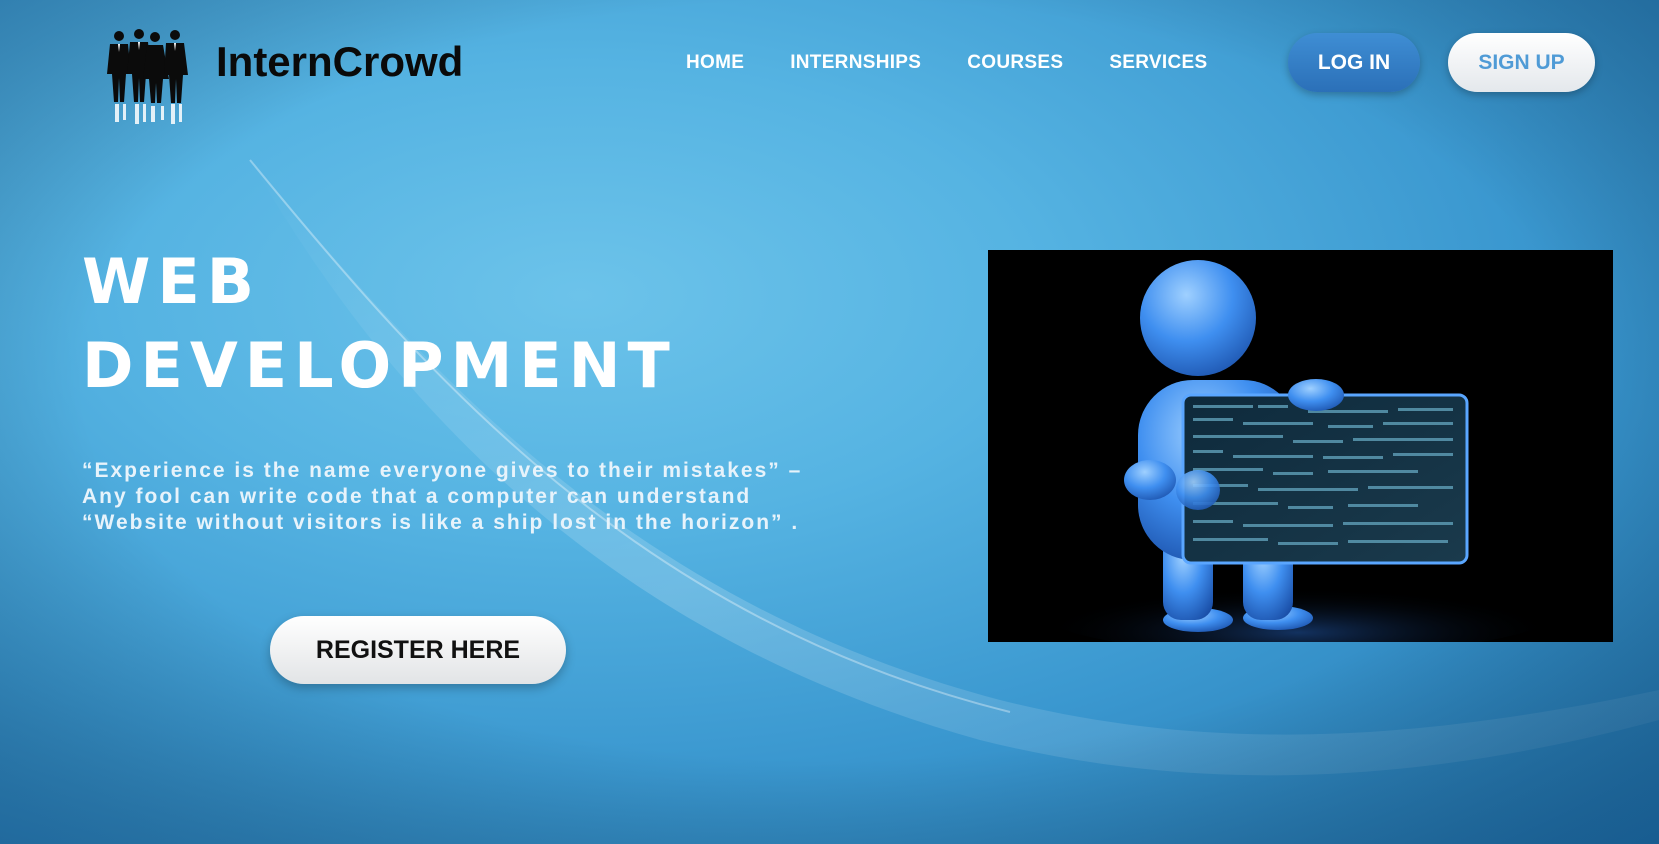  Describe the element at coordinates (171, 281) in the screenshot. I see `hero-title-line1: WEB` at that location.